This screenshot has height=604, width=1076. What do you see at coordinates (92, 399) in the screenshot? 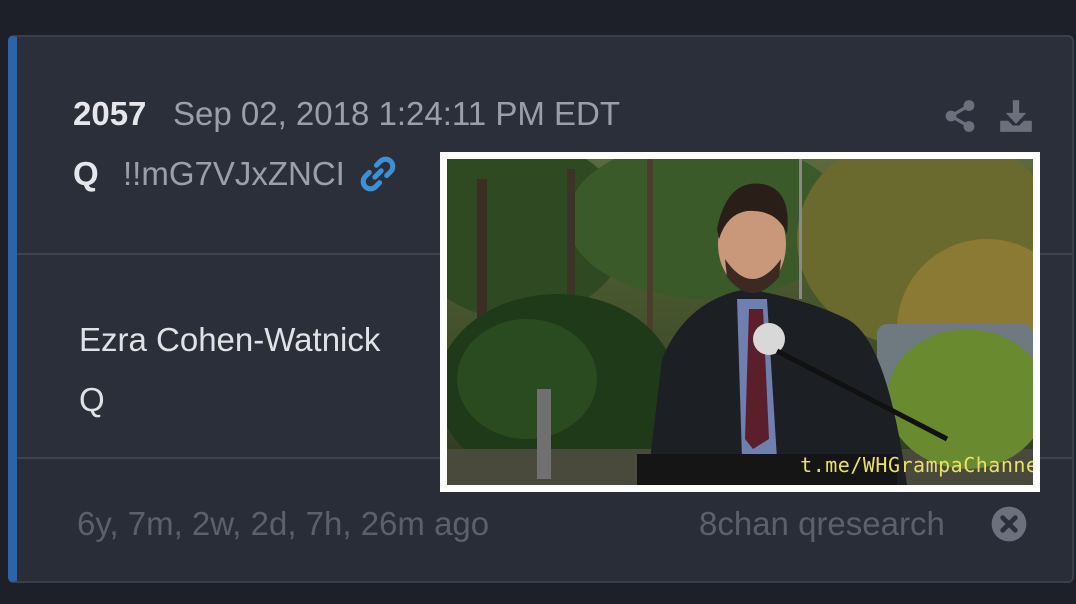
I see `post-body-signature: Q` at bounding box center [92, 399].